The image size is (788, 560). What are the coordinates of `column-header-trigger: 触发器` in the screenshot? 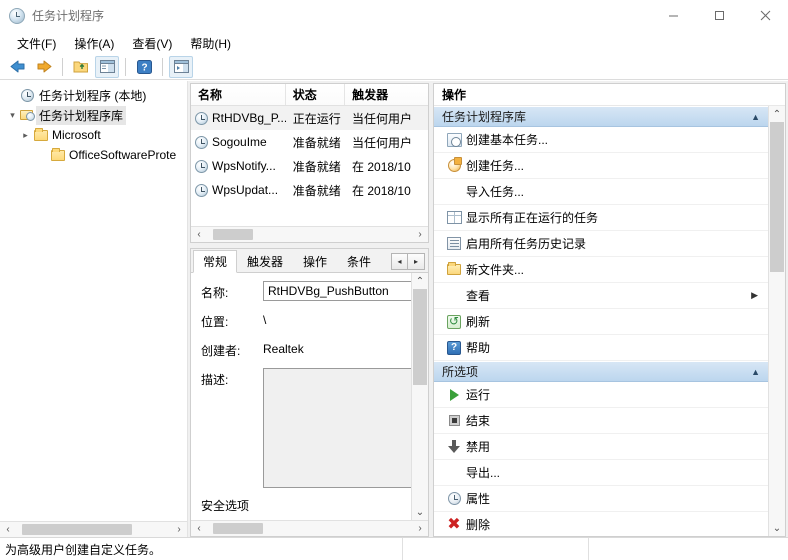 It's located at (386, 94).